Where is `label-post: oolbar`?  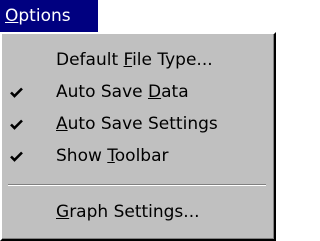 label-post: oolbar is located at coordinates (141, 156).